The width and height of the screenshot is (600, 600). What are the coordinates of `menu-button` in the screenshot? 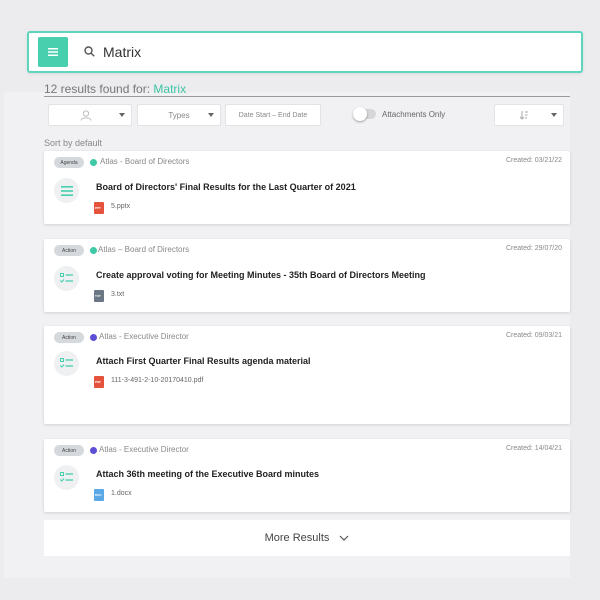 It's located at (53, 52).